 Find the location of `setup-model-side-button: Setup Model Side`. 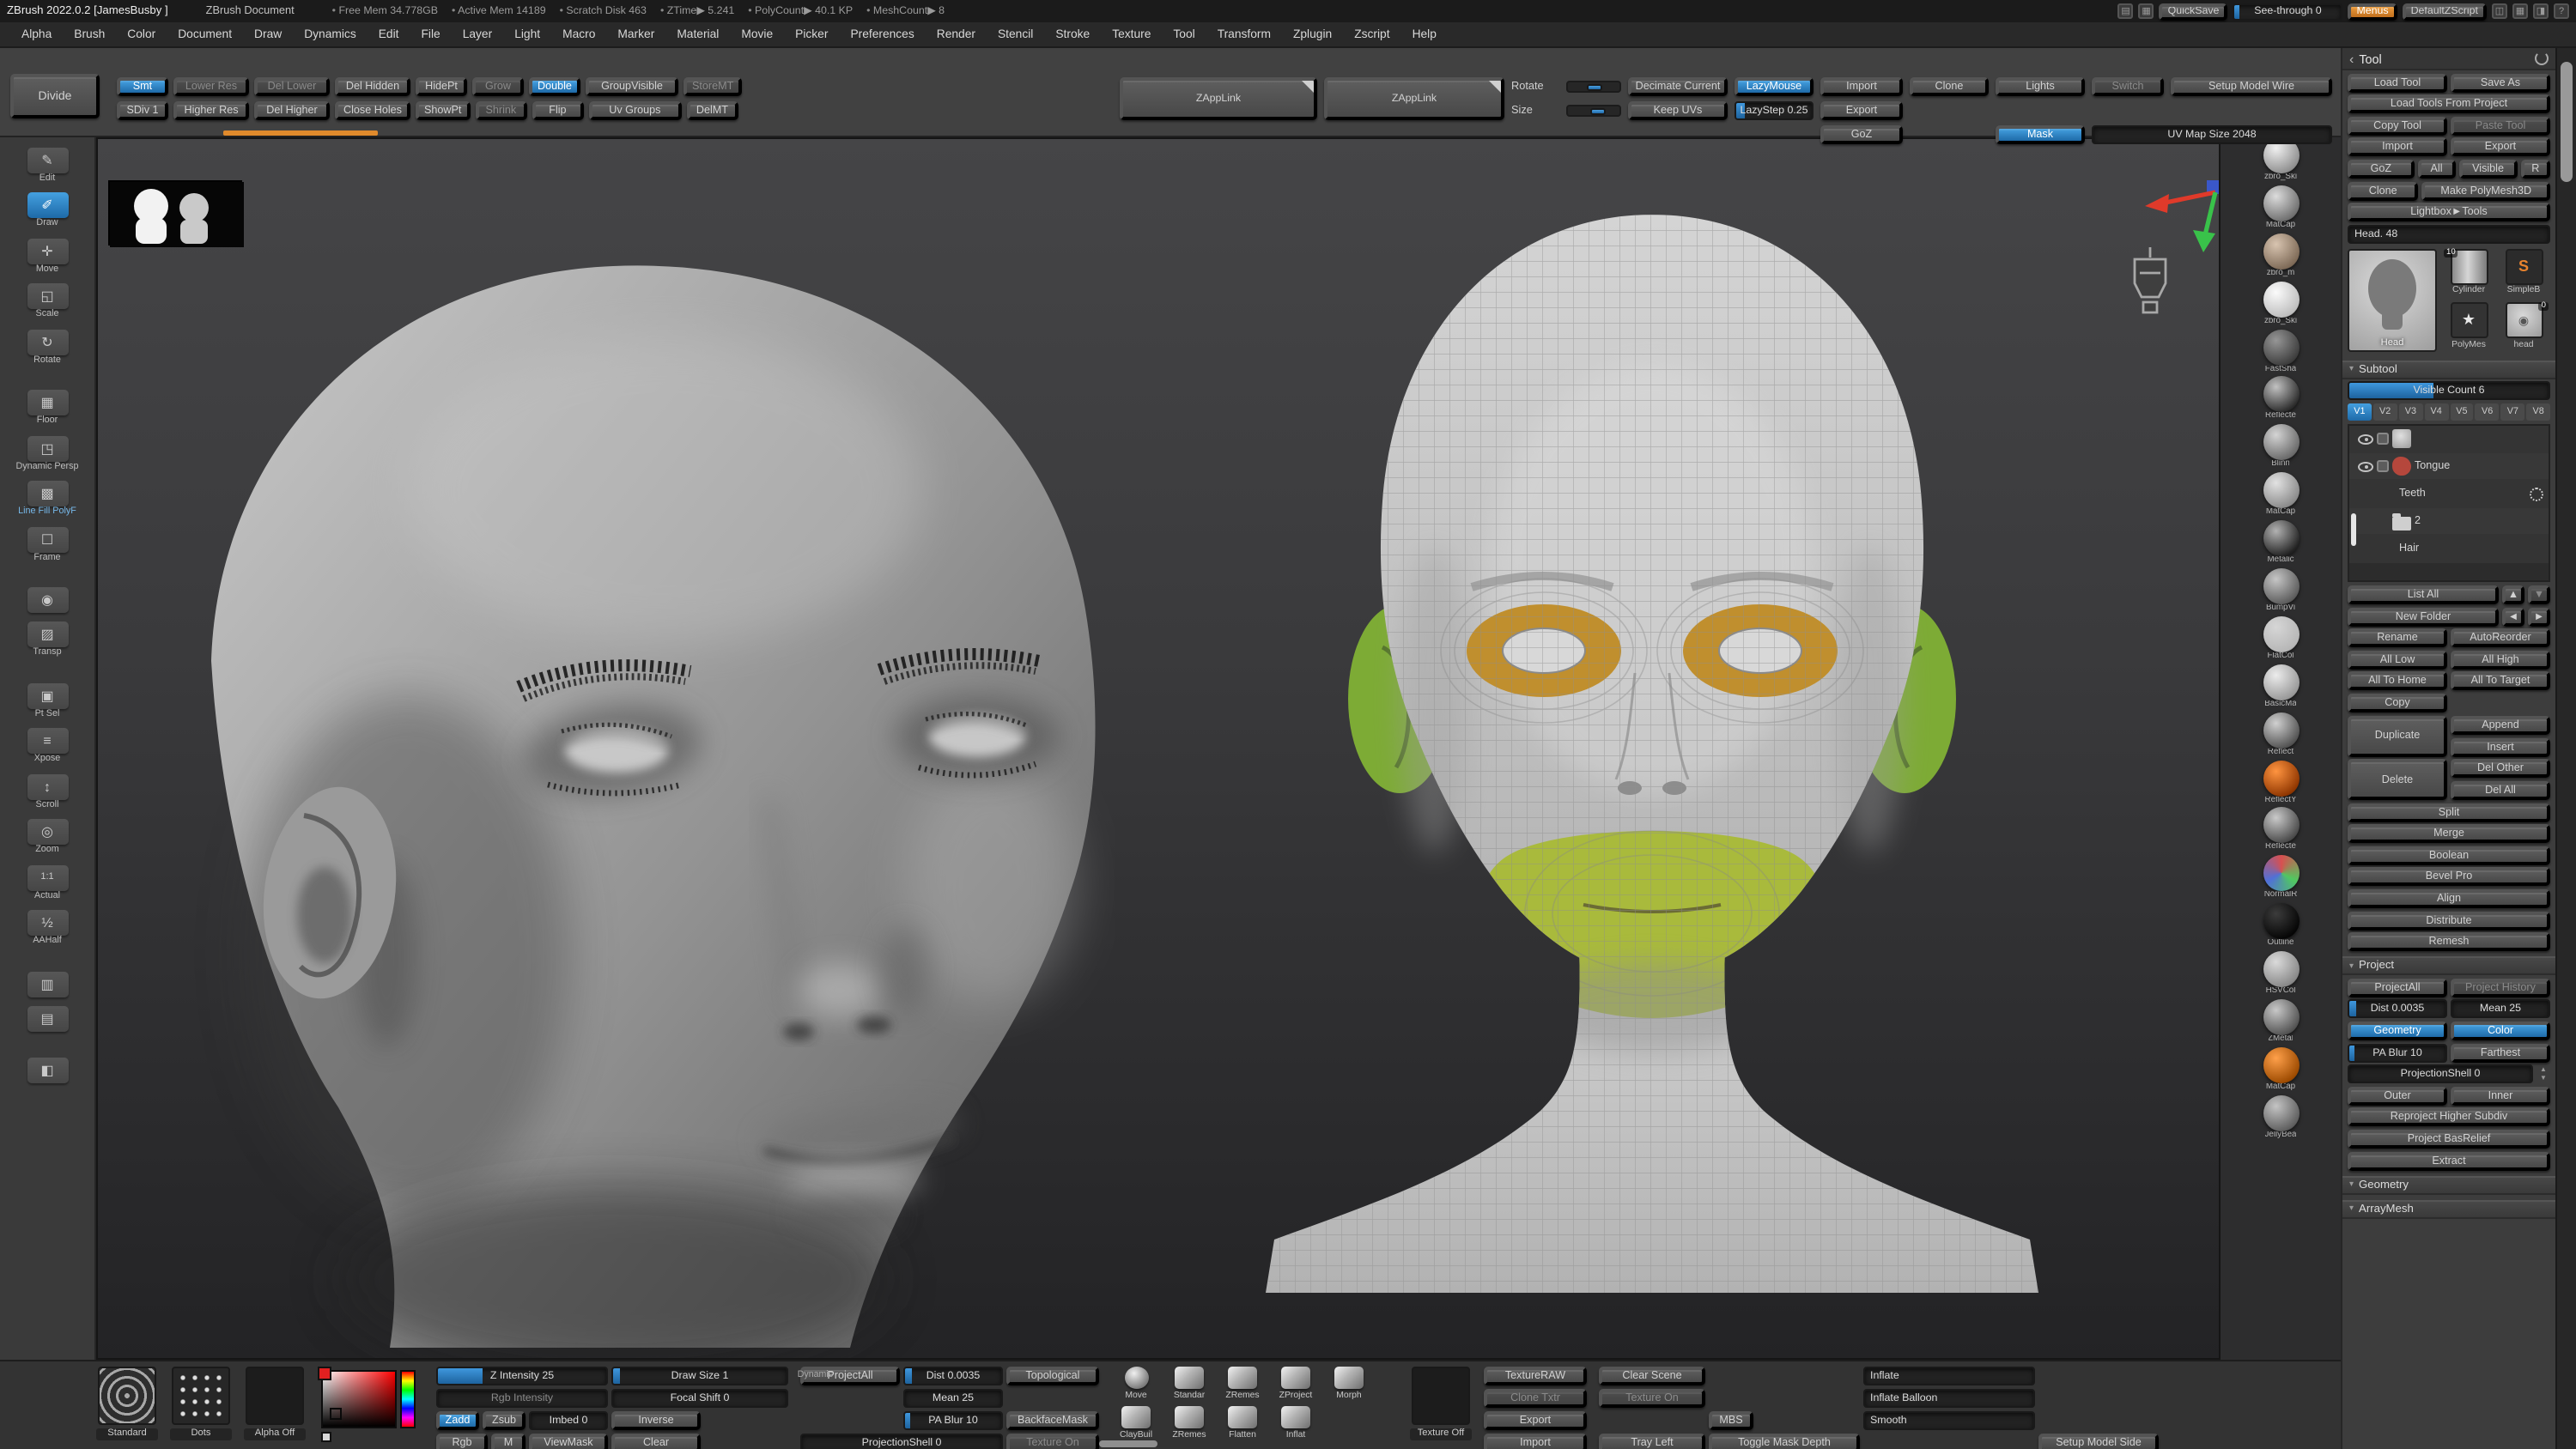

setup-model-side-button: Setup Model Side is located at coordinates (2098, 1441).